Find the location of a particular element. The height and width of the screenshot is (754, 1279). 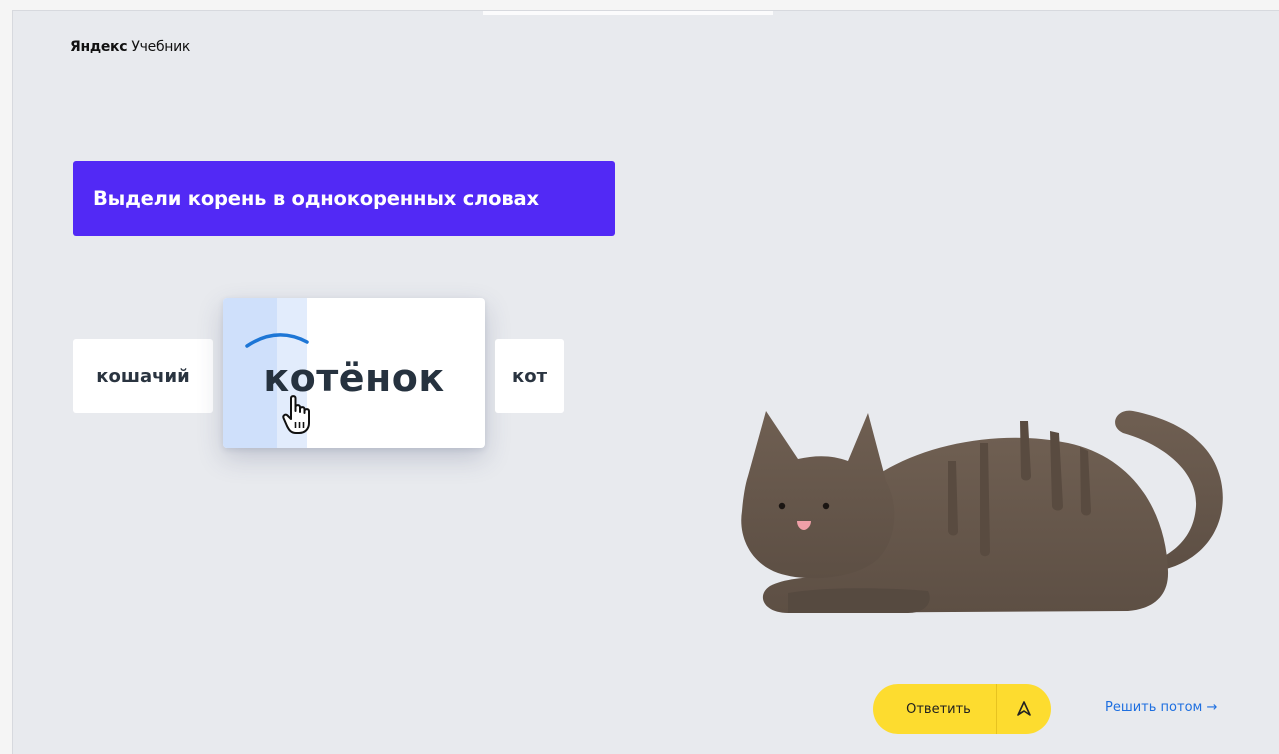

hand-pointer-icon is located at coordinates (296, 414).